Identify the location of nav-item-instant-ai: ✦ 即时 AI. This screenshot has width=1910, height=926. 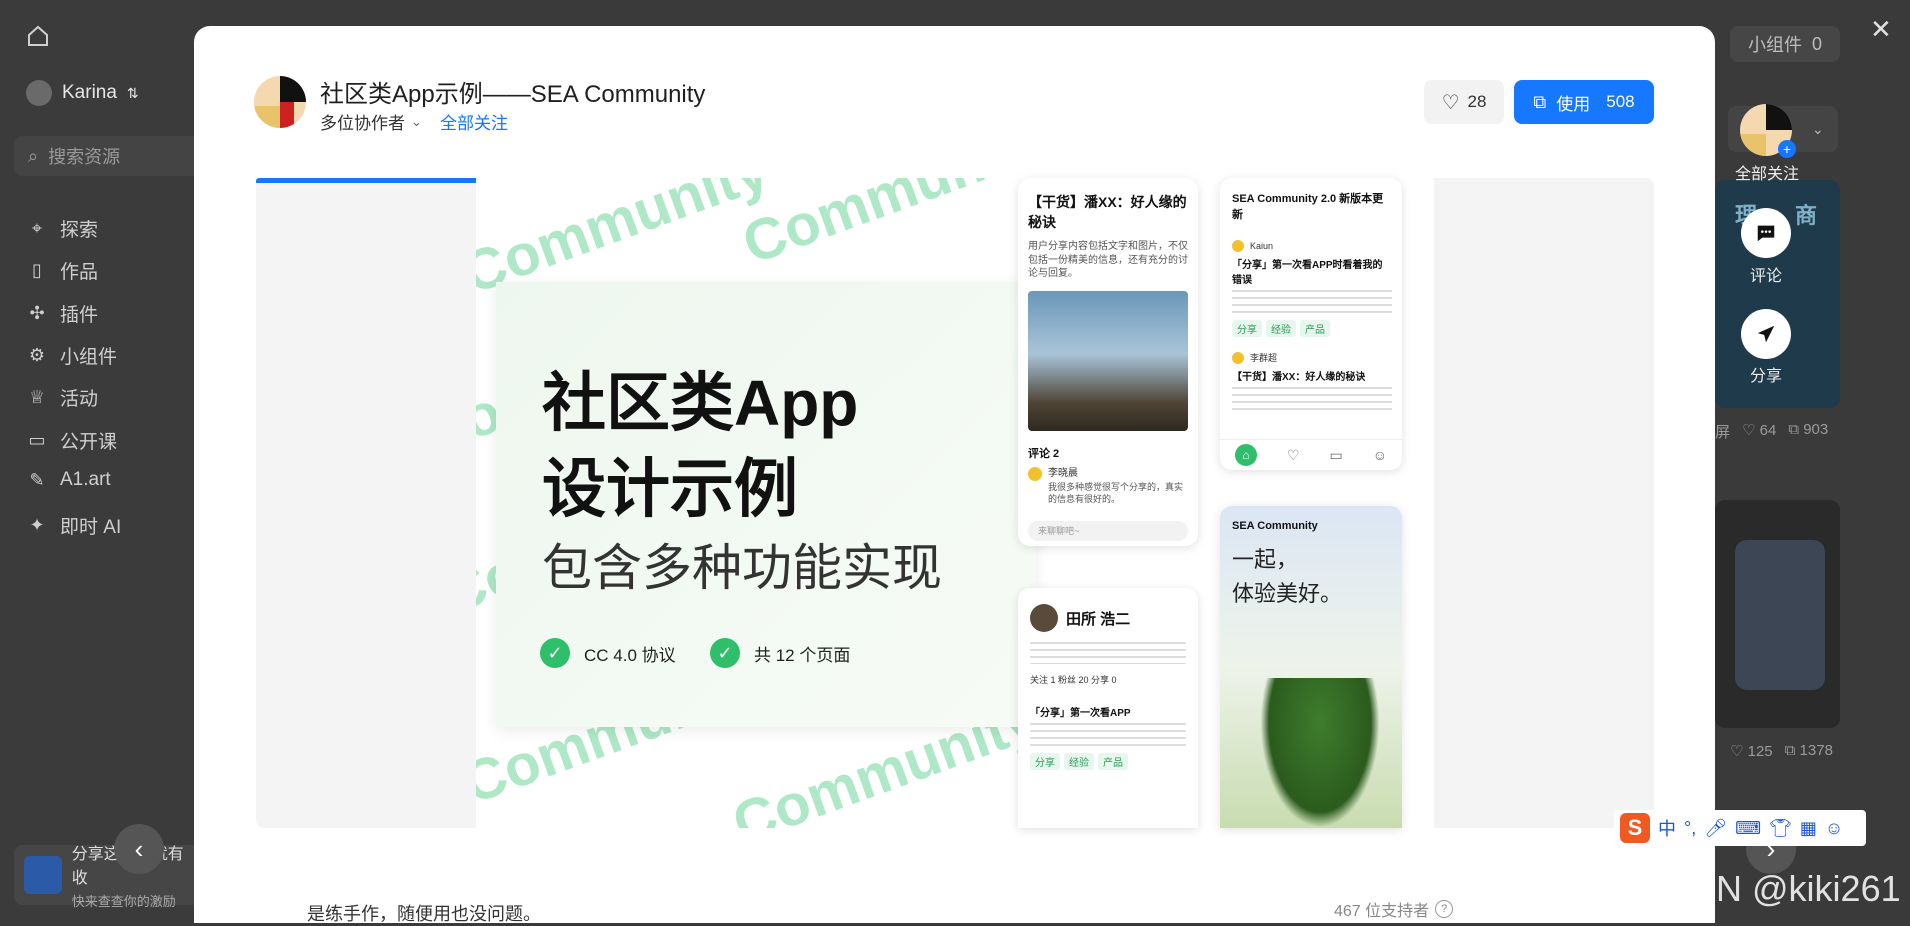
(73, 525).